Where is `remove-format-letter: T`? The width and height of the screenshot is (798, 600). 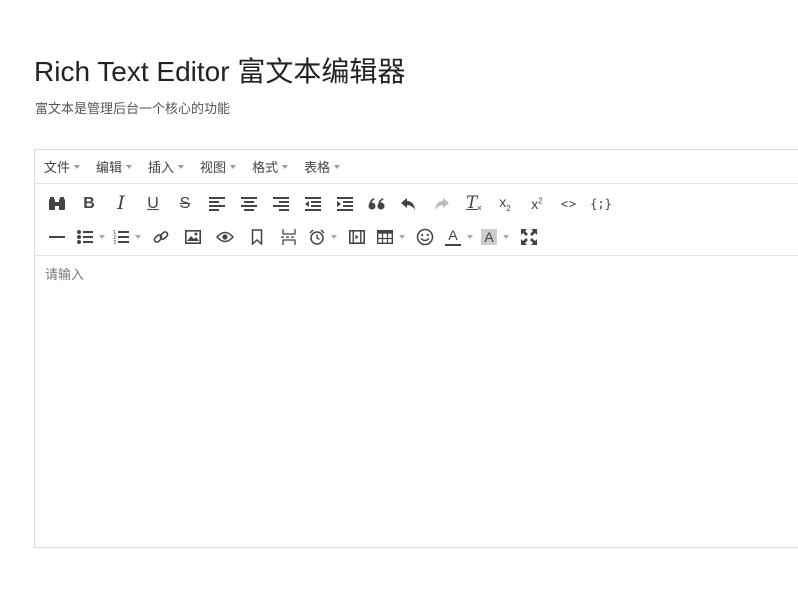
remove-format-letter: T is located at coordinates (472, 202).